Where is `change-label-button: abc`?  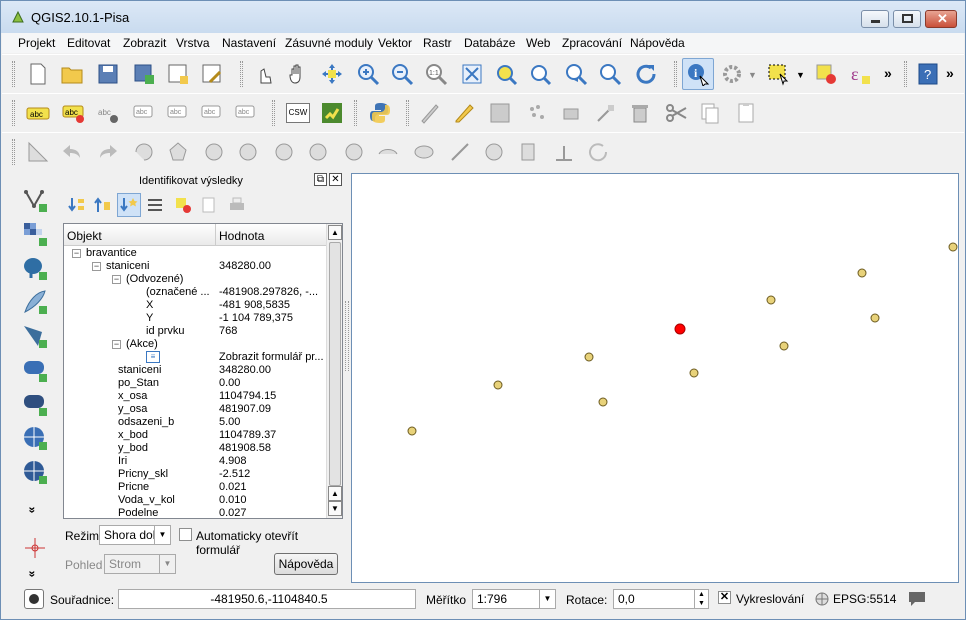 change-label-button: abc is located at coordinates (246, 113).